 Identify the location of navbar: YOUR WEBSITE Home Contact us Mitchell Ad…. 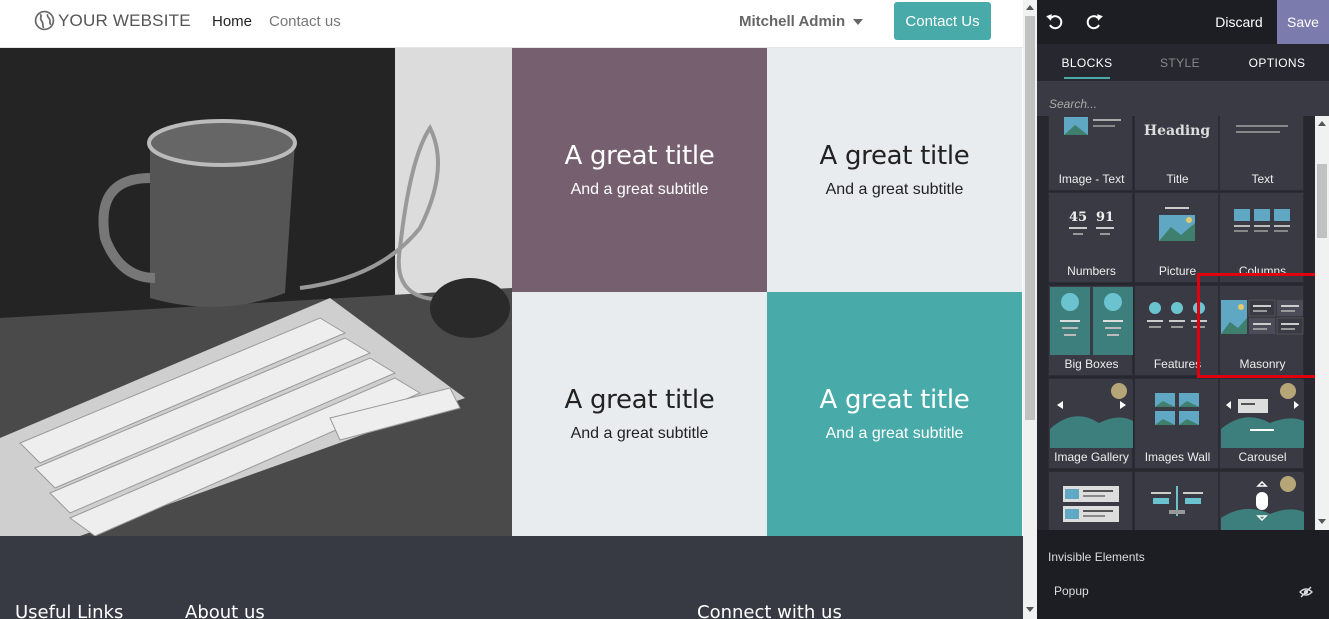
(511, 24).